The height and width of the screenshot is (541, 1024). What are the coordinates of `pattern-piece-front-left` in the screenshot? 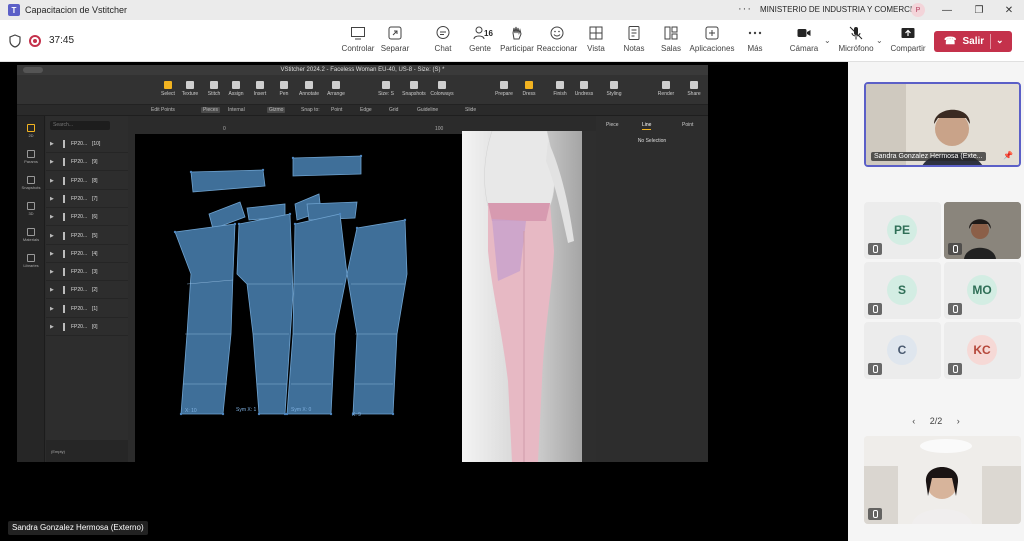 It's located at (205, 319).